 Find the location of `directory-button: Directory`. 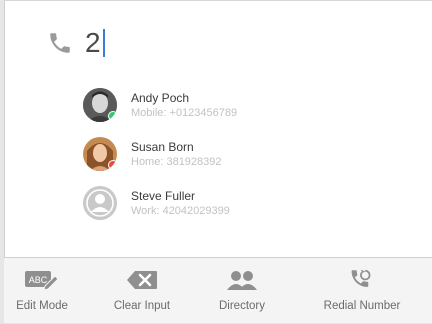

directory-button: Directory is located at coordinates (242, 291).